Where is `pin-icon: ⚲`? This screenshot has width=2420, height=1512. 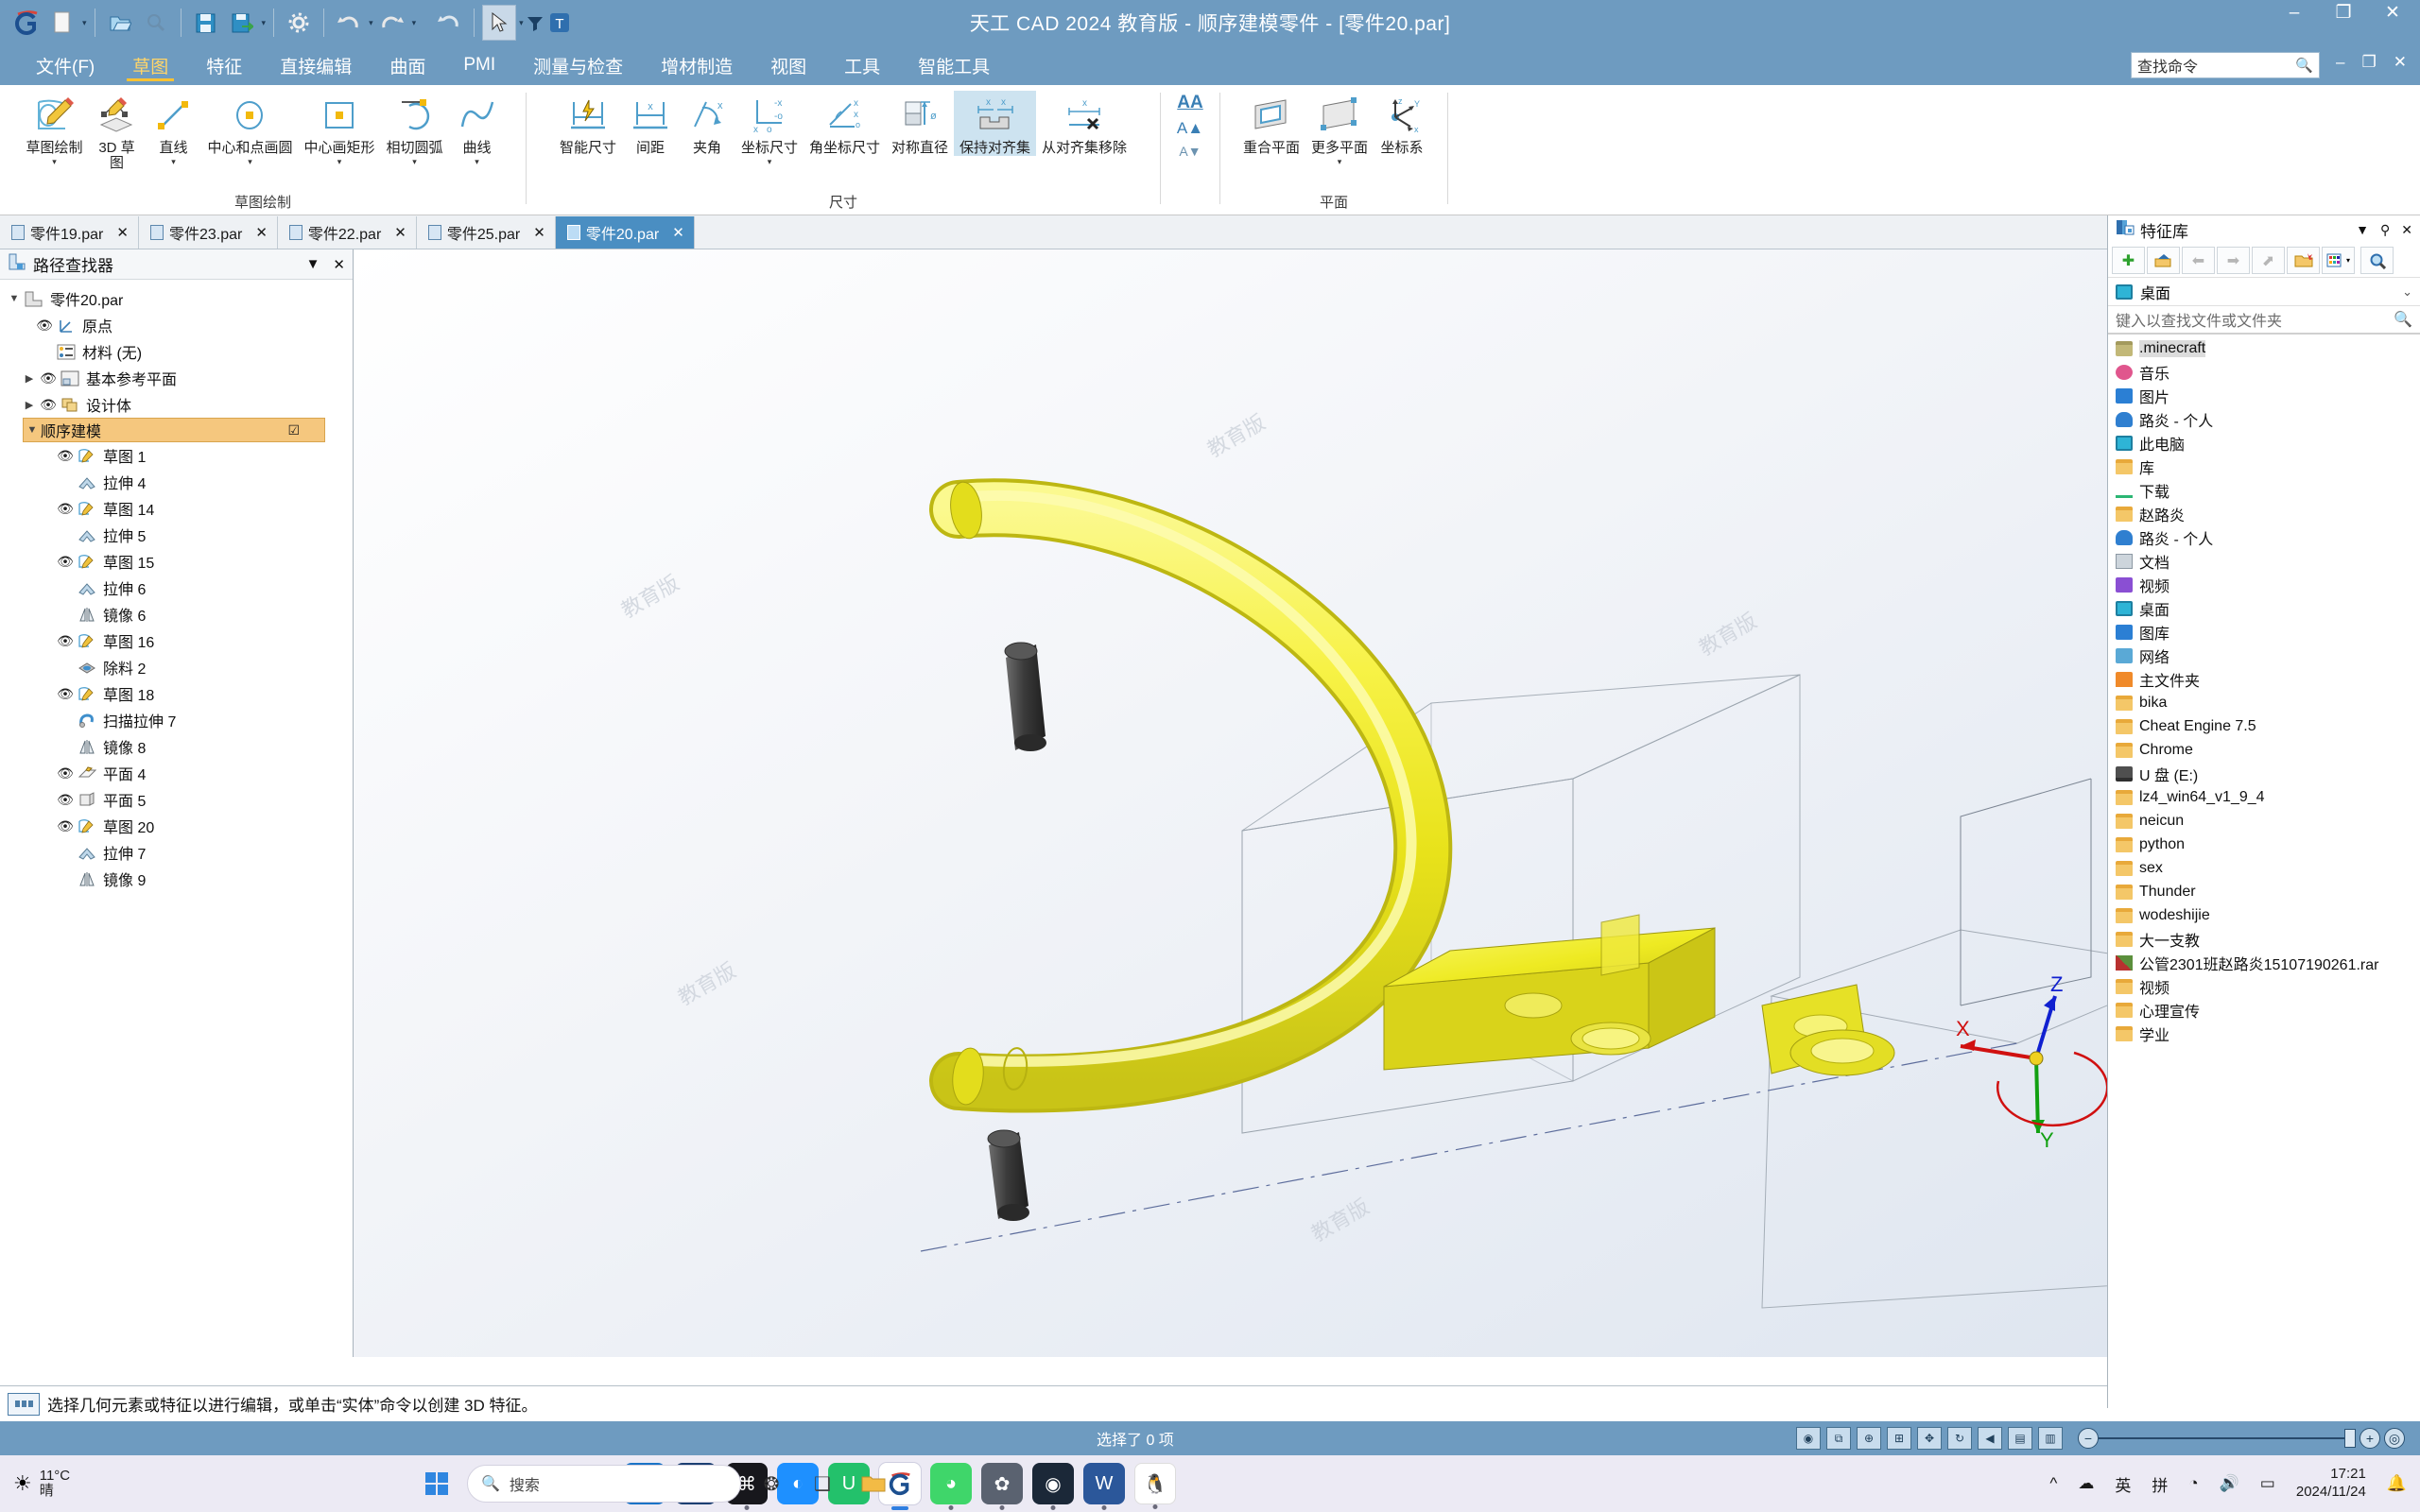
pin-icon: ⚲ is located at coordinates (2385, 230).